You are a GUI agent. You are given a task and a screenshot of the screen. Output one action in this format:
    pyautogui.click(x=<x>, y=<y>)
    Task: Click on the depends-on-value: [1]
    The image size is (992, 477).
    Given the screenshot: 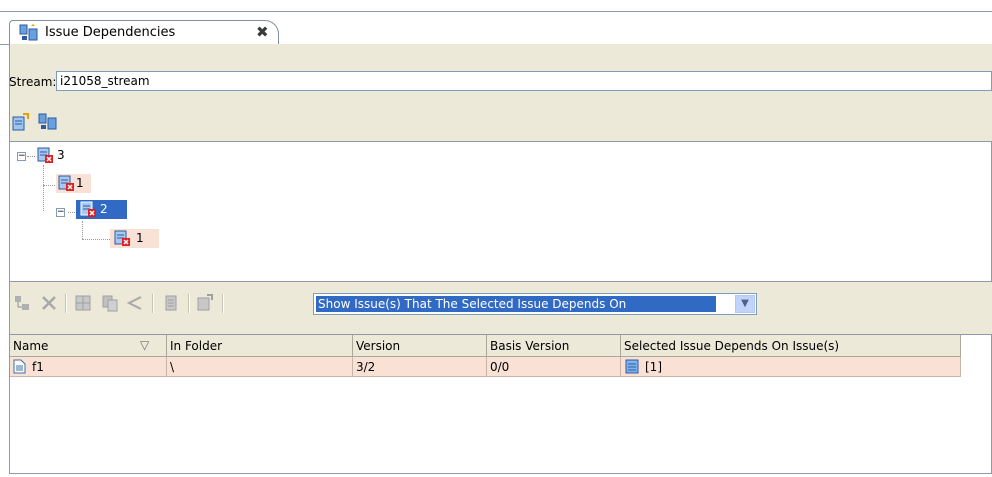 What is the action you would take?
    pyautogui.click(x=653, y=367)
    